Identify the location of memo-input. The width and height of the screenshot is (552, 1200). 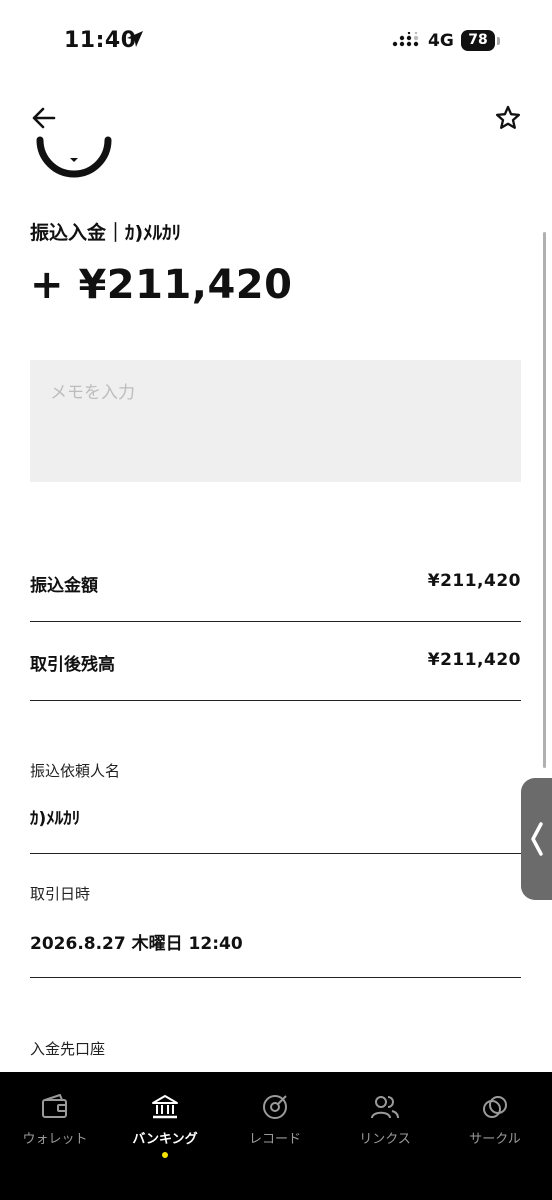
(275, 421).